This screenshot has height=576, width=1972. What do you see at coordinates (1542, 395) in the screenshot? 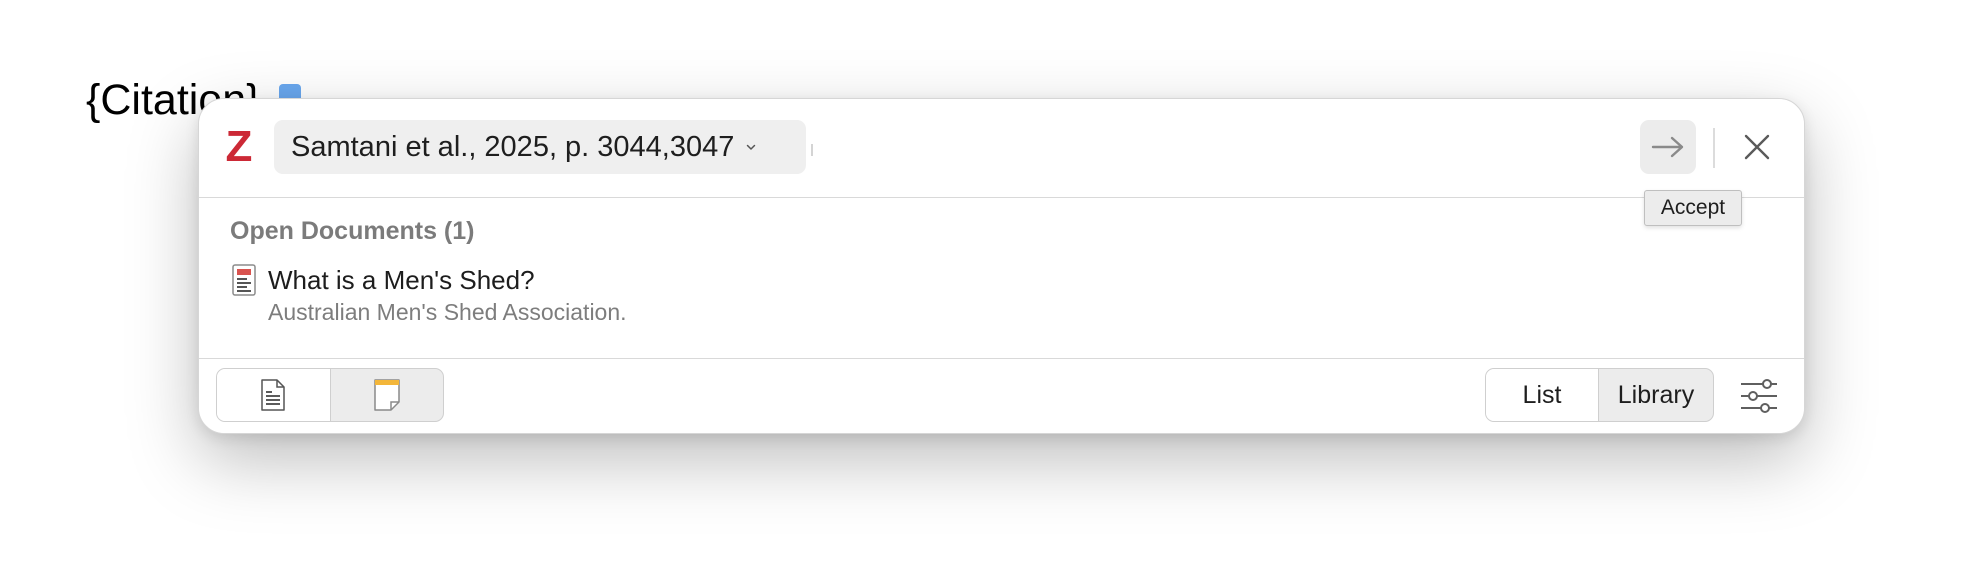
I see `list-view-button: List` at bounding box center [1542, 395].